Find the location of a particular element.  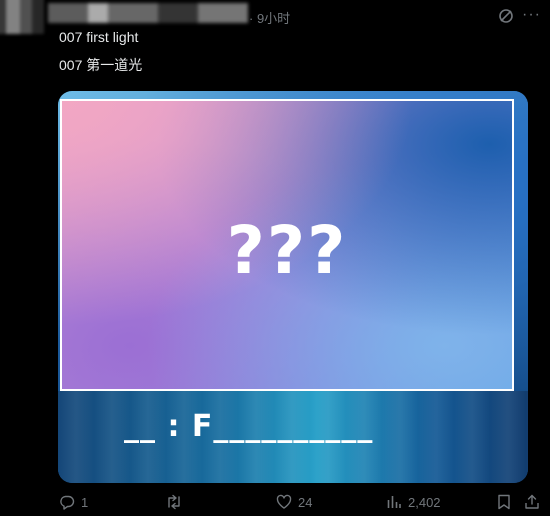

author-name-blurred is located at coordinates (148, 13).